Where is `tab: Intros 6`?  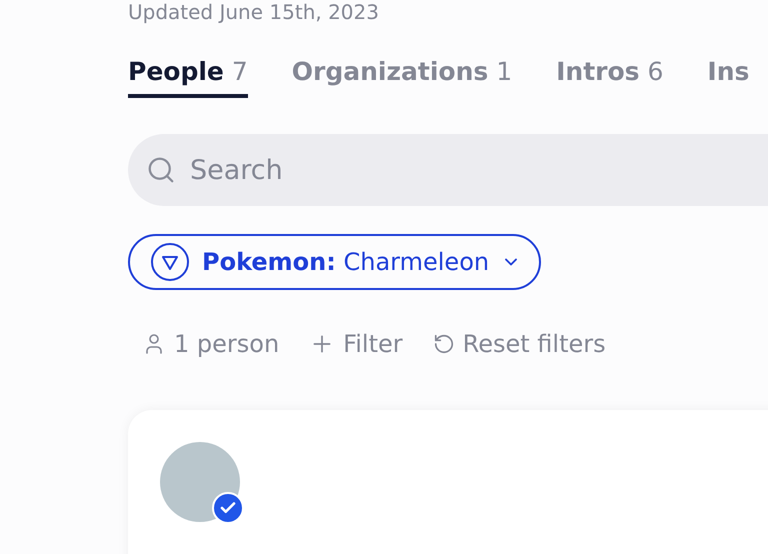 tab: Intros 6 is located at coordinates (610, 76).